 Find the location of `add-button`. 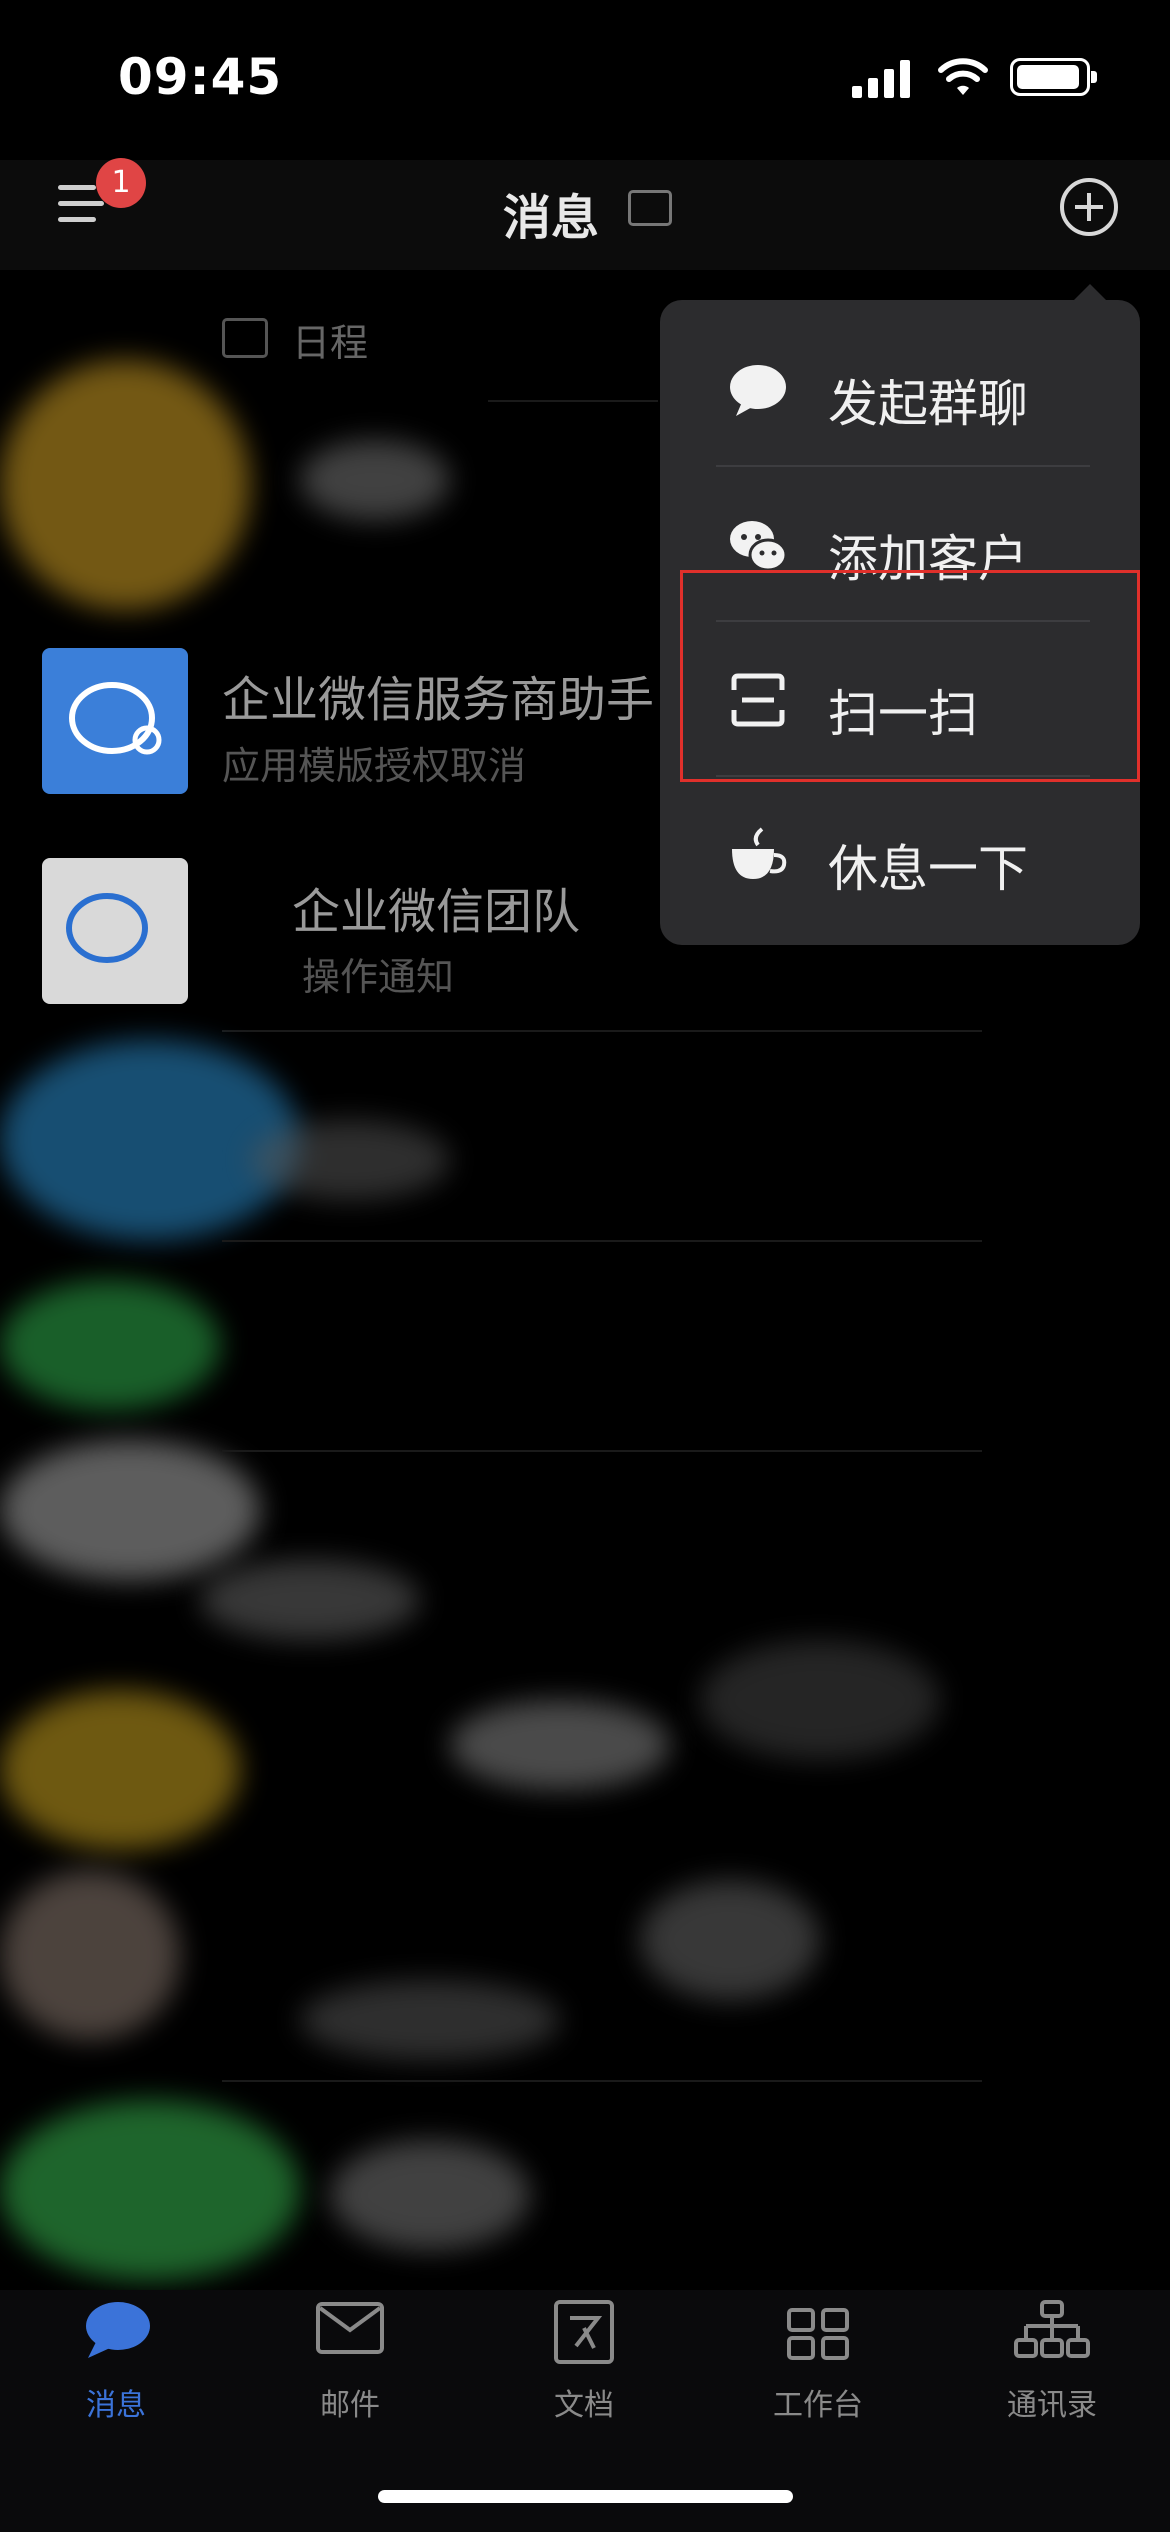

add-button is located at coordinates (1089, 207).